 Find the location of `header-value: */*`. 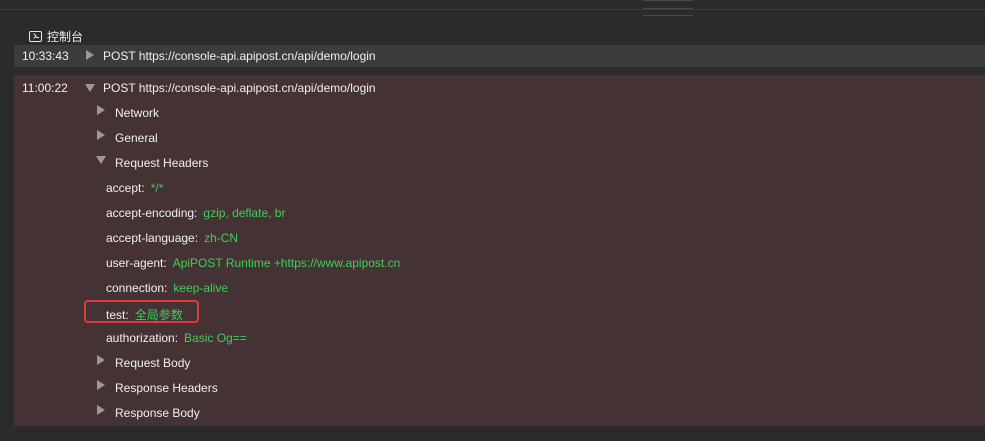

header-value: */* is located at coordinates (157, 188).